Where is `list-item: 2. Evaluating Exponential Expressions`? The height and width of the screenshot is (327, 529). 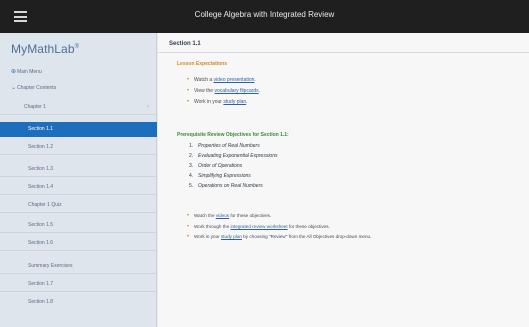 list-item: 2. Evaluating Exponential Expressions is located at coordinates (233, 155).